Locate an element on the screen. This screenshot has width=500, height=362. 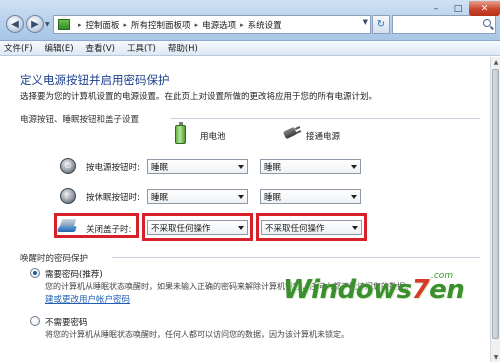
address-dropdown-icon: ▼ is located at coordinates (365, 22).